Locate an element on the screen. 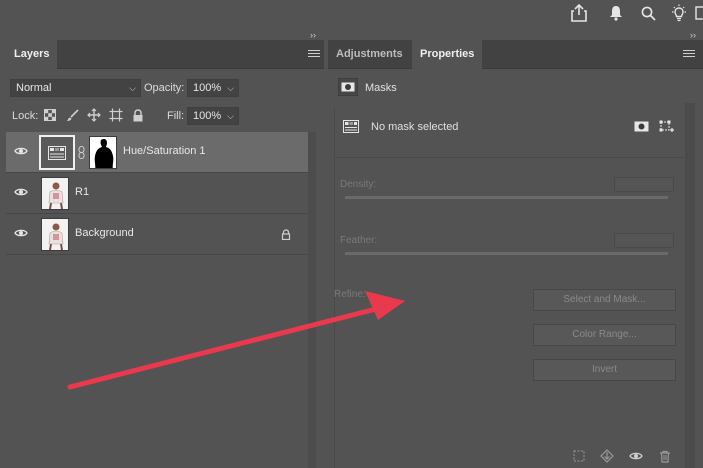  layer-name: R1 is located at coordinates (82, 192).